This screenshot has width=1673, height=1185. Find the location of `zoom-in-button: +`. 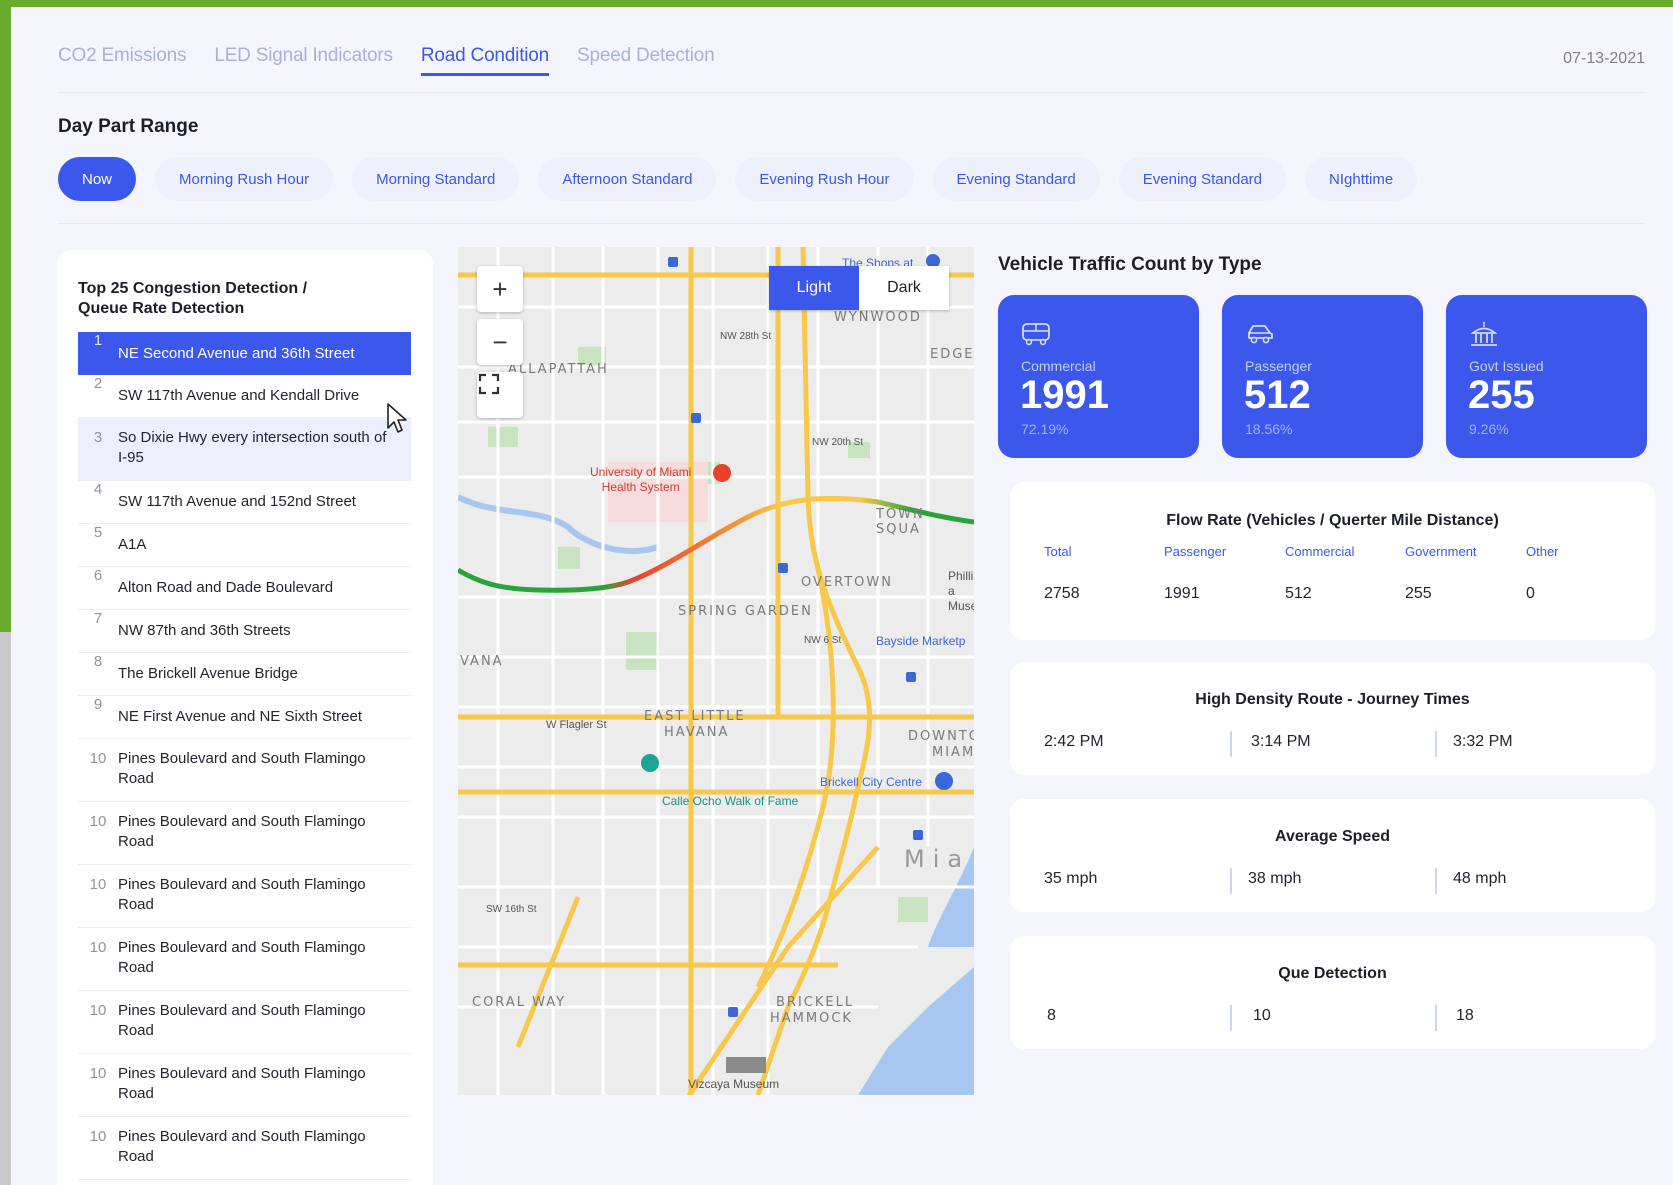

zoom-in-button: + is located at coordinates (500, 289).